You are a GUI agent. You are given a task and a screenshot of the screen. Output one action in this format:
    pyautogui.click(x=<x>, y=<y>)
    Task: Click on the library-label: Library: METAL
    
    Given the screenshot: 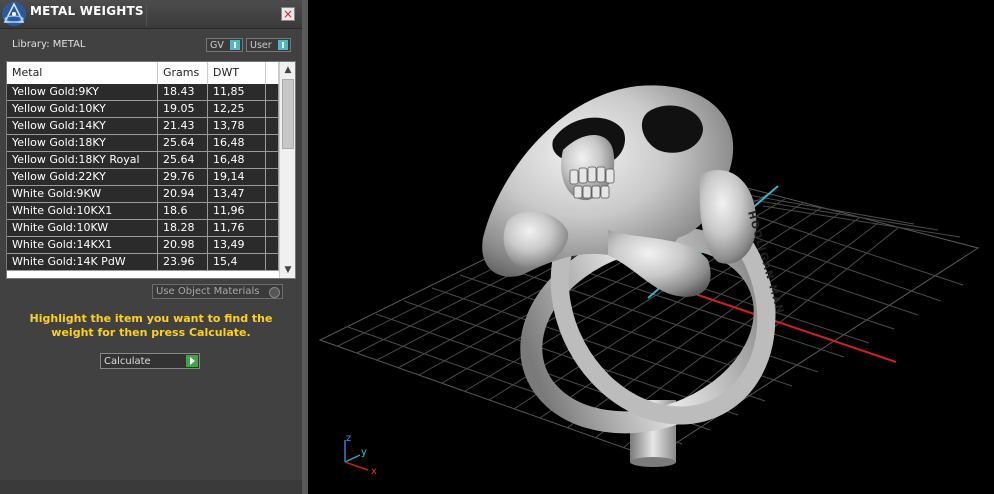 What is the action you would take?
    pyautogui.click(x=49, y=44)
    